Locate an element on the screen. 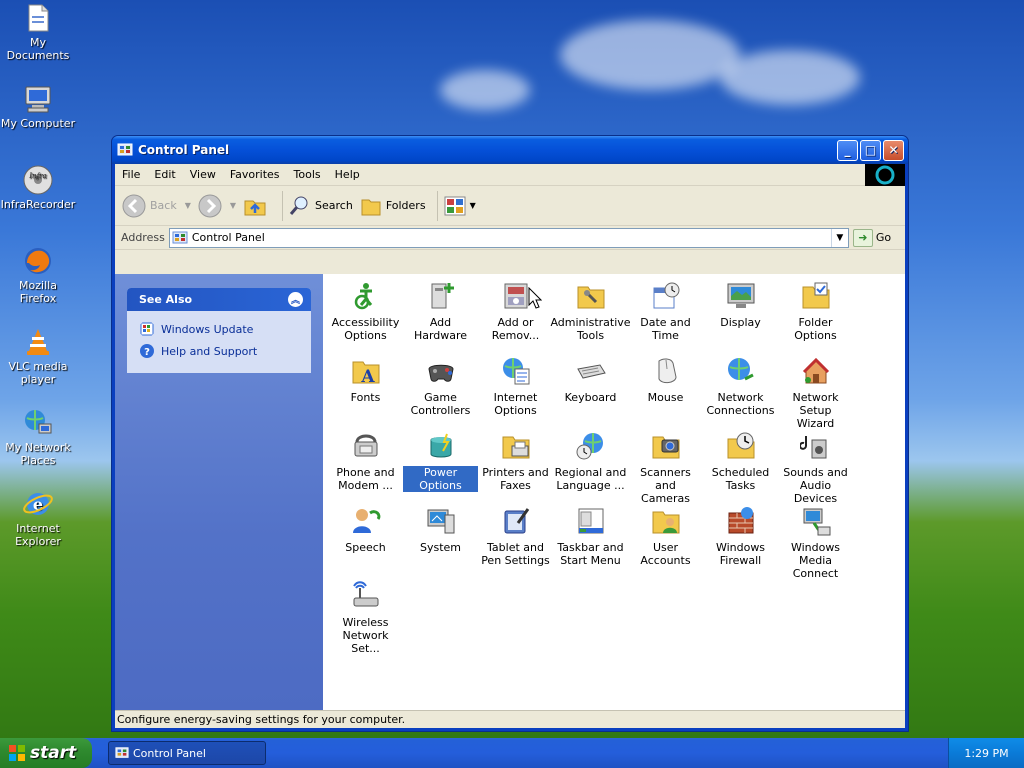  cp-item-label: User Accounts is located at coordinates (665, 554).